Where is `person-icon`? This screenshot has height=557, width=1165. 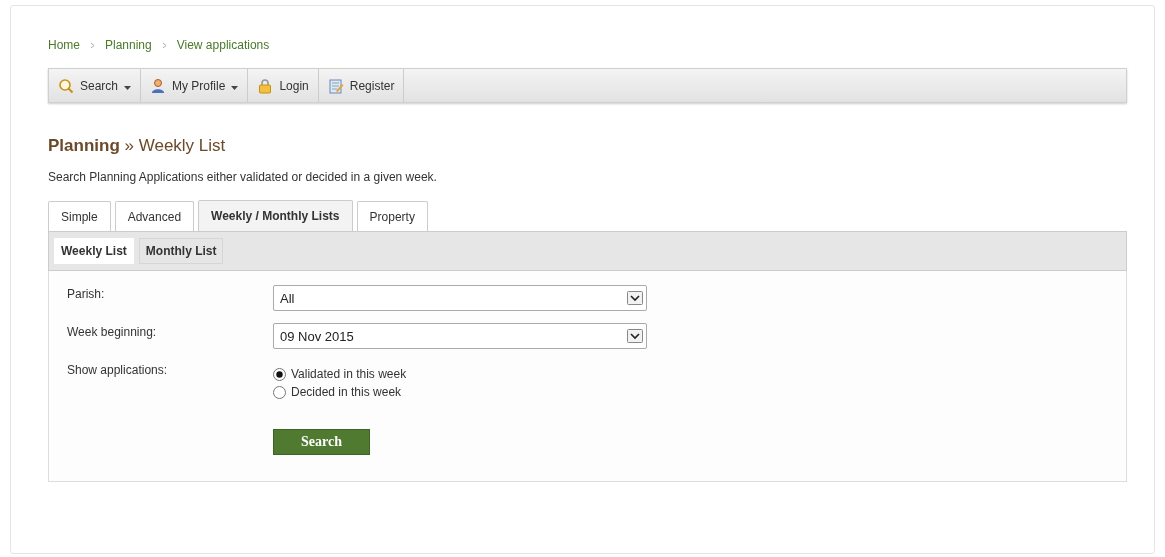
person-icon is located at coordinates (158, 85).